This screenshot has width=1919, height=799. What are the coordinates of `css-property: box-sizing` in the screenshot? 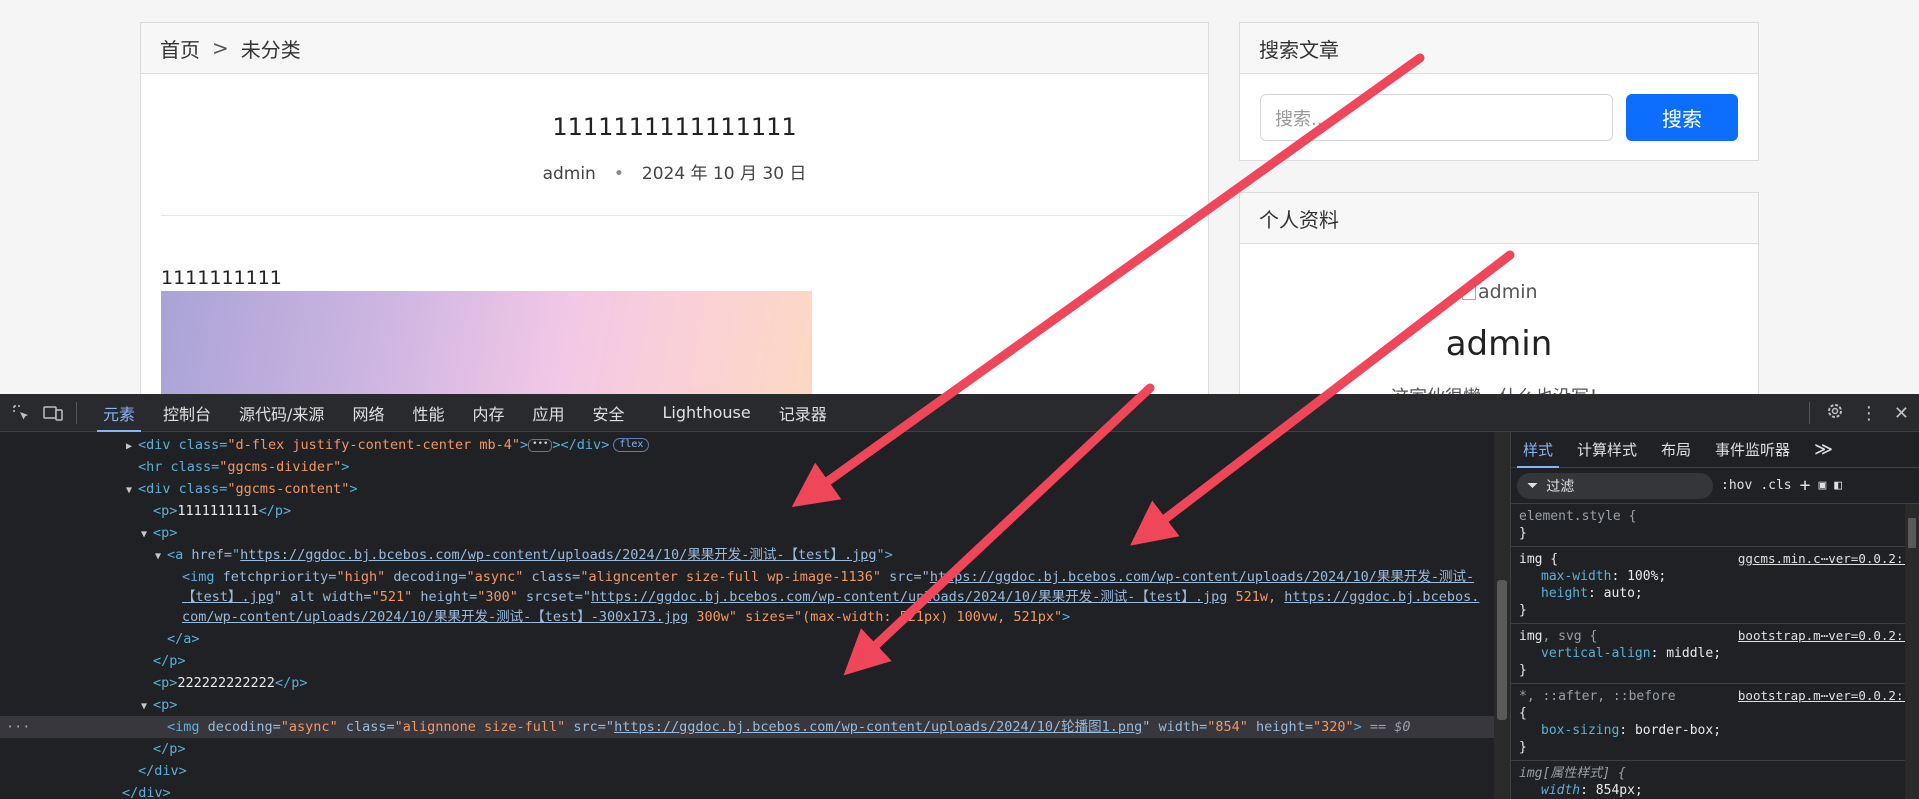 It's located at (1580, 730).